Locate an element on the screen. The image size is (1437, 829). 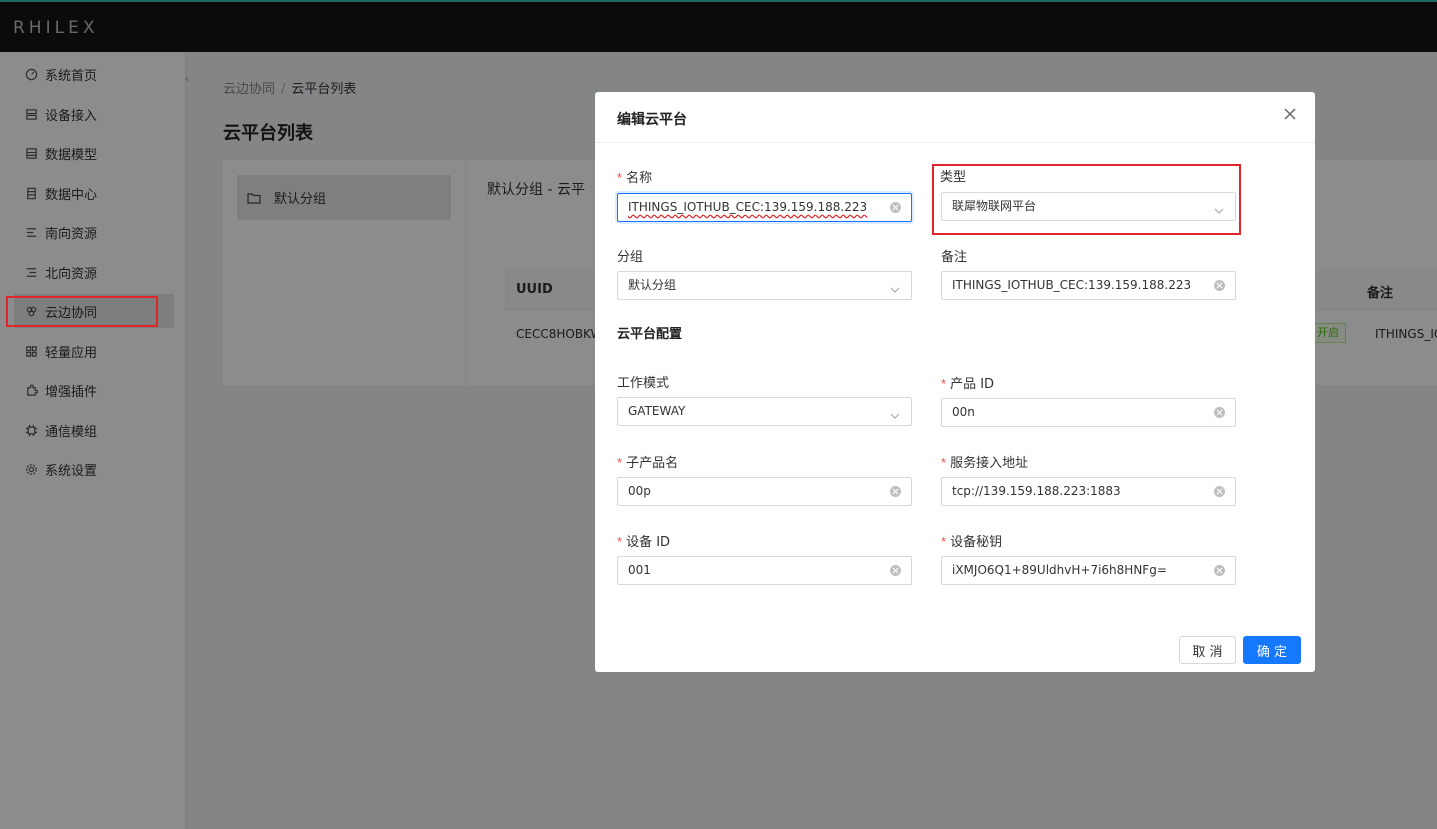
name-value: ITHINGS_IOTHUB_CEC:139.159.188.223 is located at coordinates (748, 207).